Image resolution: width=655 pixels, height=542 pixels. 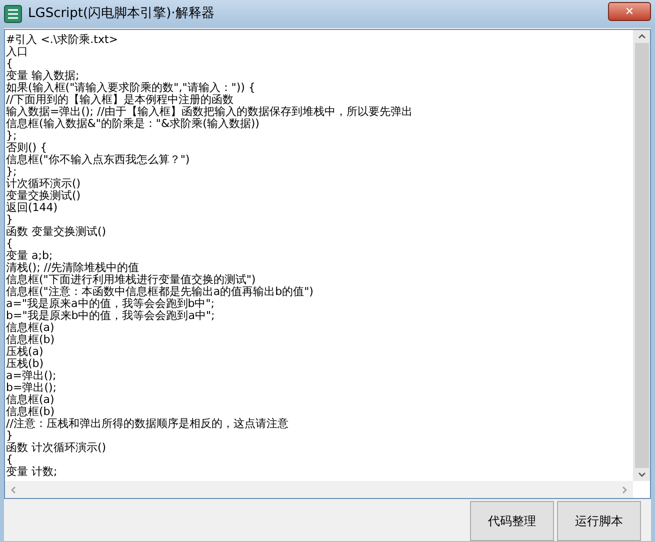 I want to click on action-button: 代码整理, so click(x=512, y=521).